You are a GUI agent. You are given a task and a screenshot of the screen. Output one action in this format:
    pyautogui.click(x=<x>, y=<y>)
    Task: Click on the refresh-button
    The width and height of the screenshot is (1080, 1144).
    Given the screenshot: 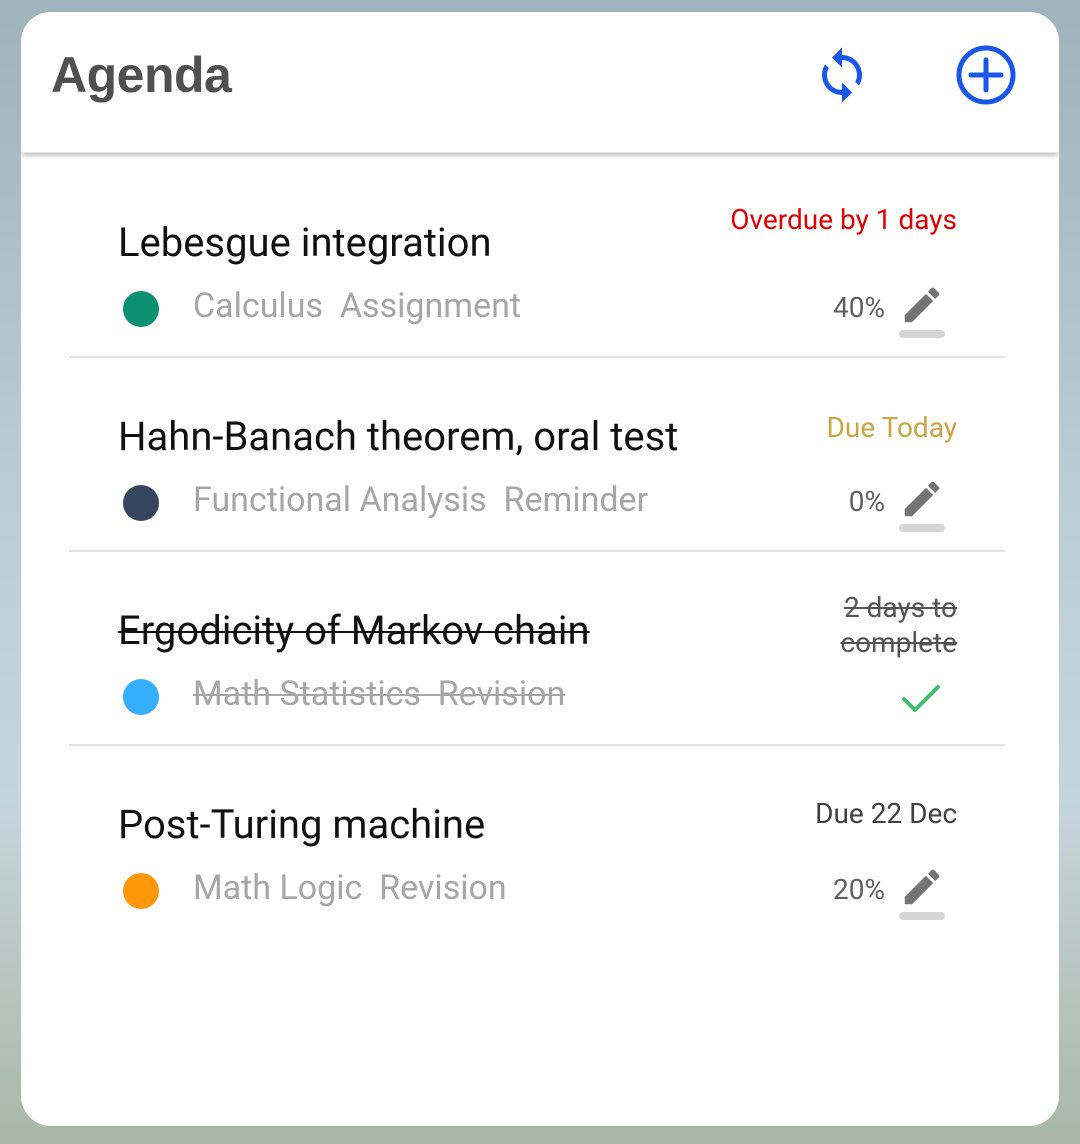 What is the action you would take?
    pyautogui.click(x=842, y=75)
    